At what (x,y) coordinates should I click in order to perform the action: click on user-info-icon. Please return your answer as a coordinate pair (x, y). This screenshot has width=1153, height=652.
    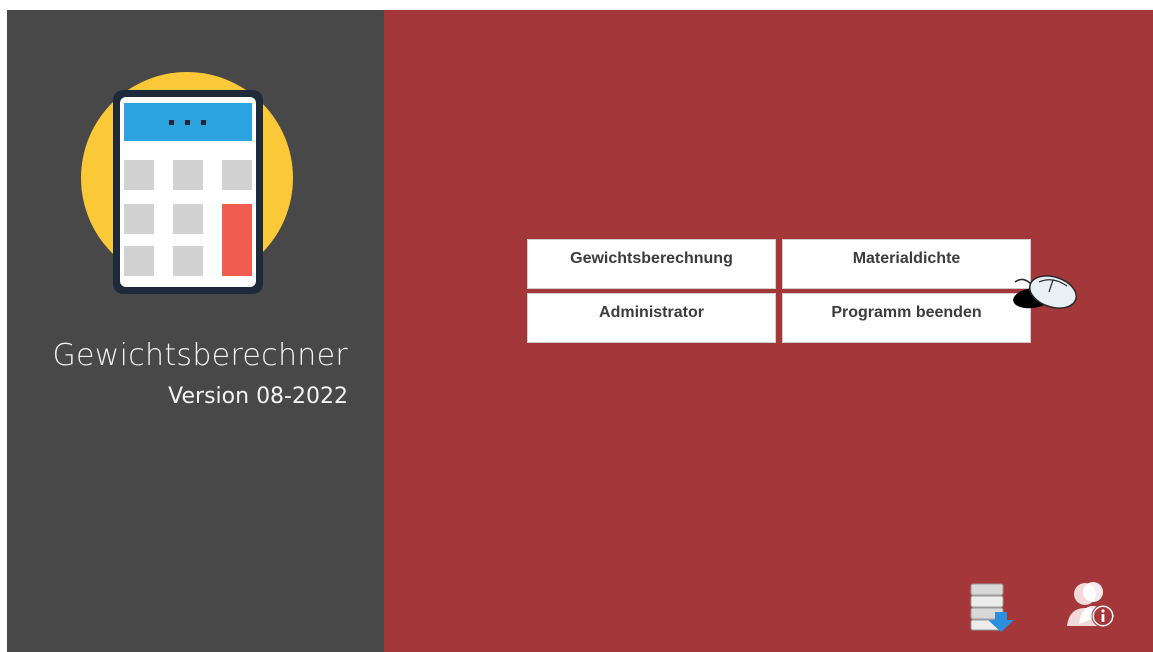
    Looking at the image, I should click on (1092, 605).